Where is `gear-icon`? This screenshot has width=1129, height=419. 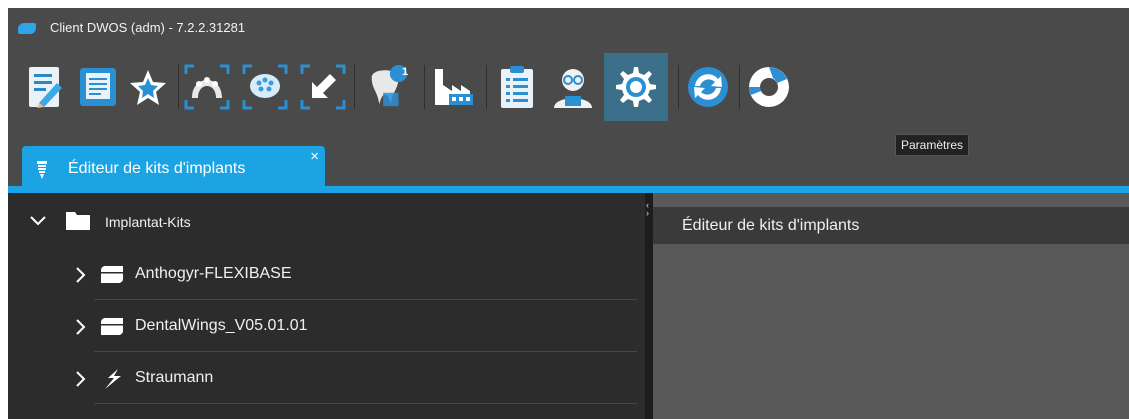
gear-icon is located at coordinates (636, 87).